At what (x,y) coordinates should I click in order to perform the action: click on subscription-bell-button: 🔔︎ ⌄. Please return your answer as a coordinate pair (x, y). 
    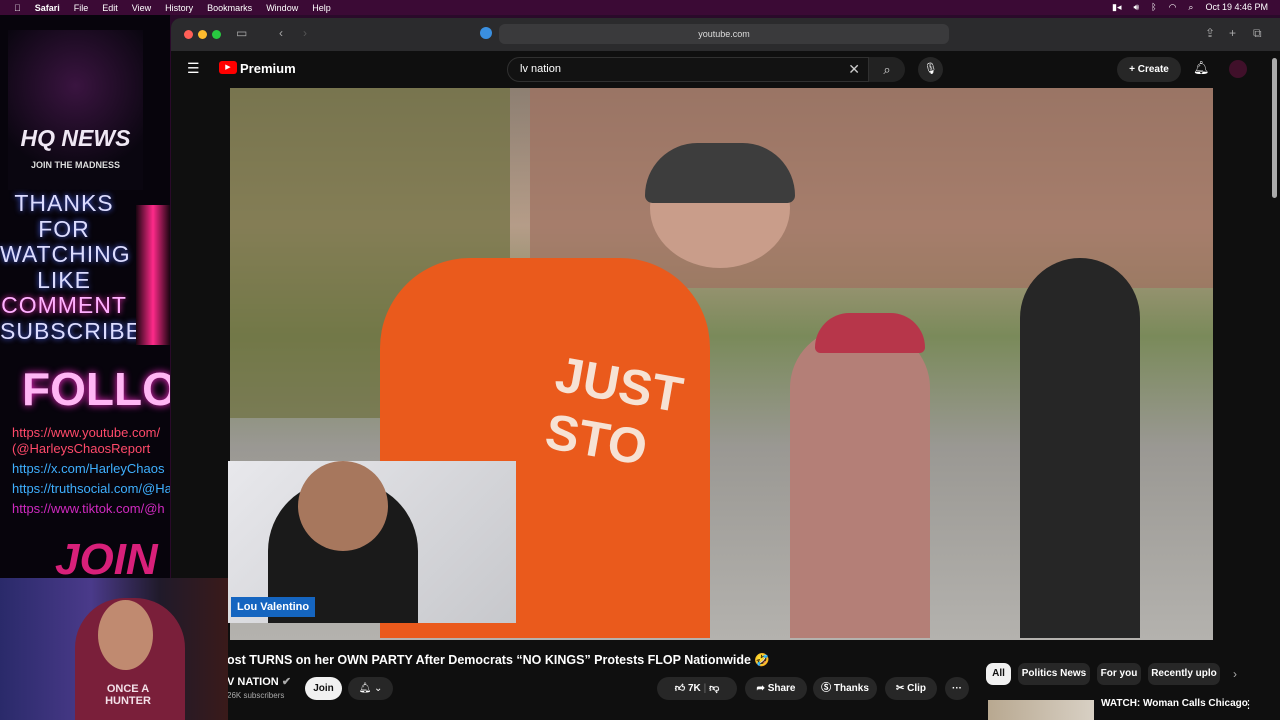
    Looking at the image, I should click on (370, 688).